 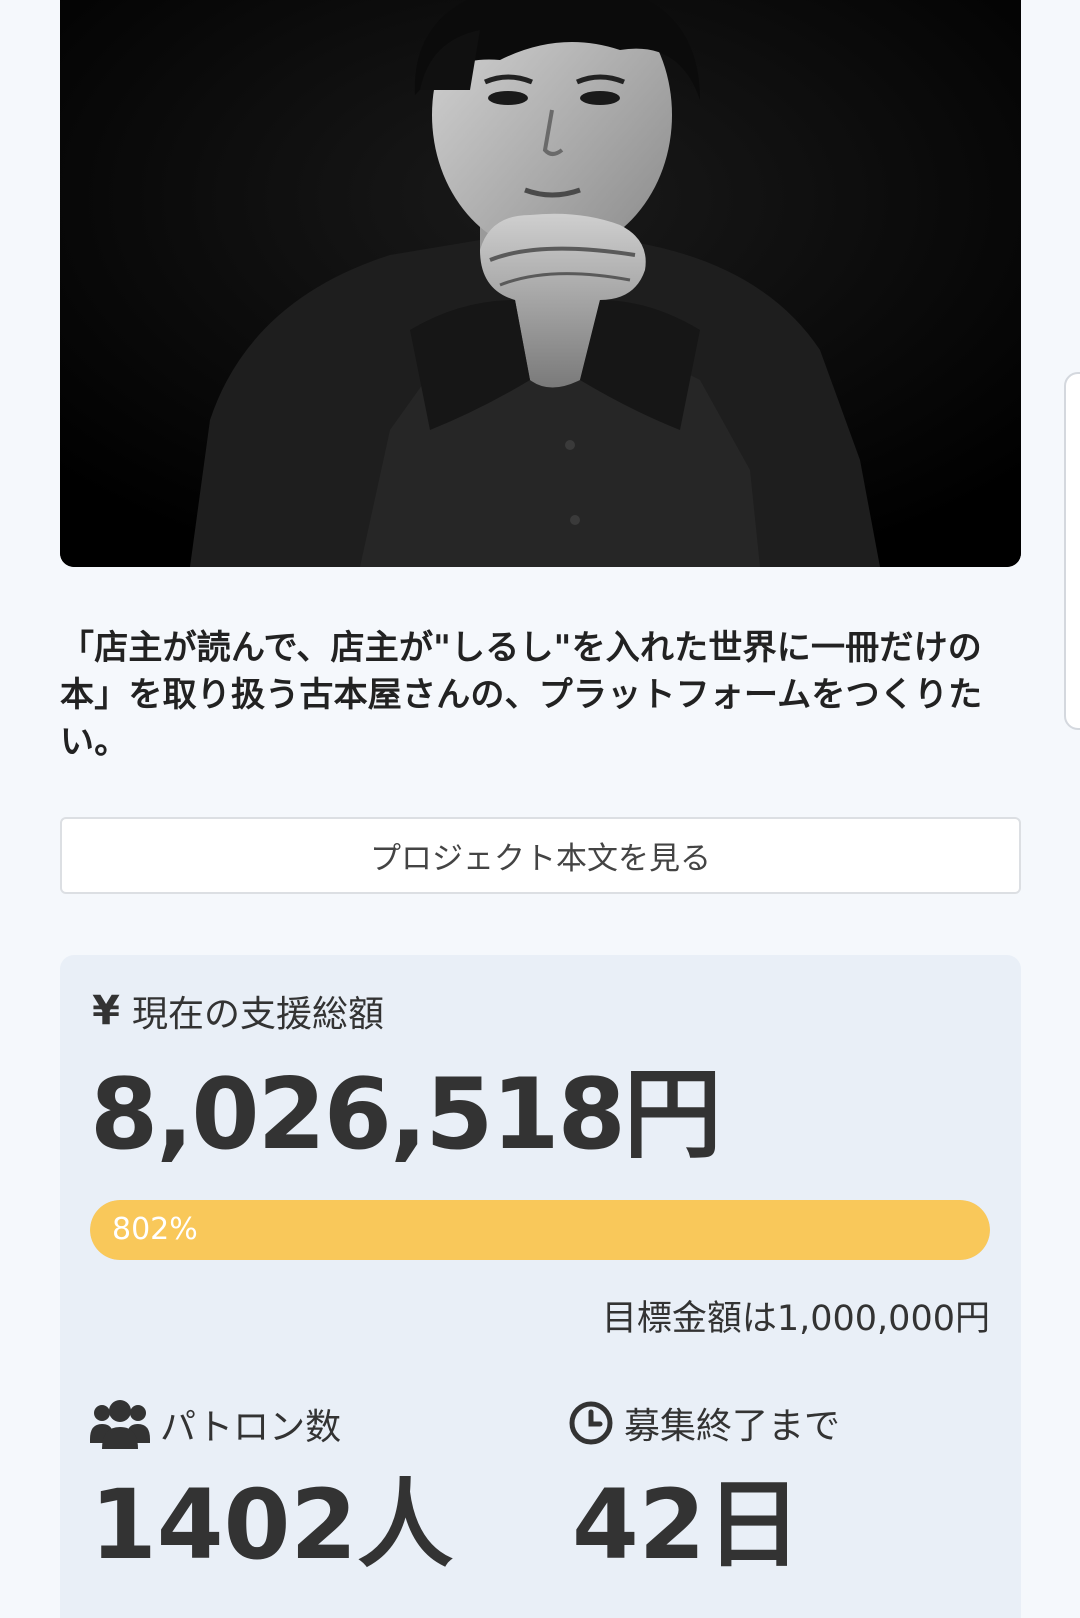 What do you see at coordinates (795, 1319) in the screenshot?
I see `funding-goal: 目標金額は1,000,000円` at bounding box center [795, 1319].